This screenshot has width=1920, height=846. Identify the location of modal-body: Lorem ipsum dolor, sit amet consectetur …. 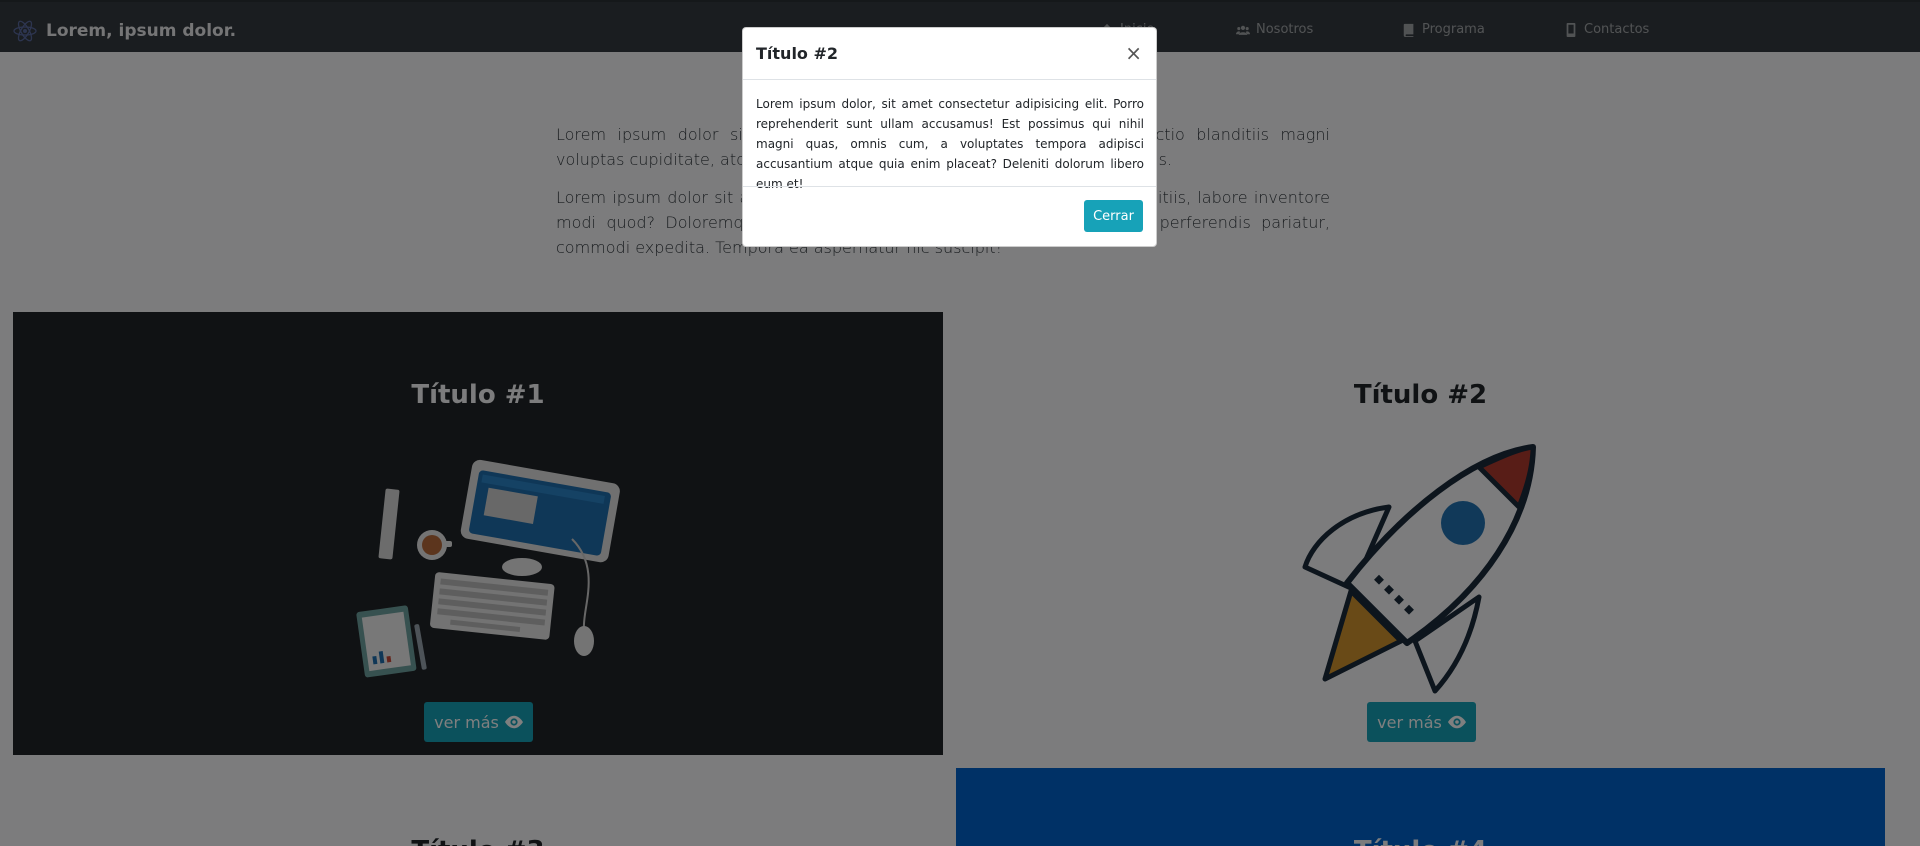
(950, 144).